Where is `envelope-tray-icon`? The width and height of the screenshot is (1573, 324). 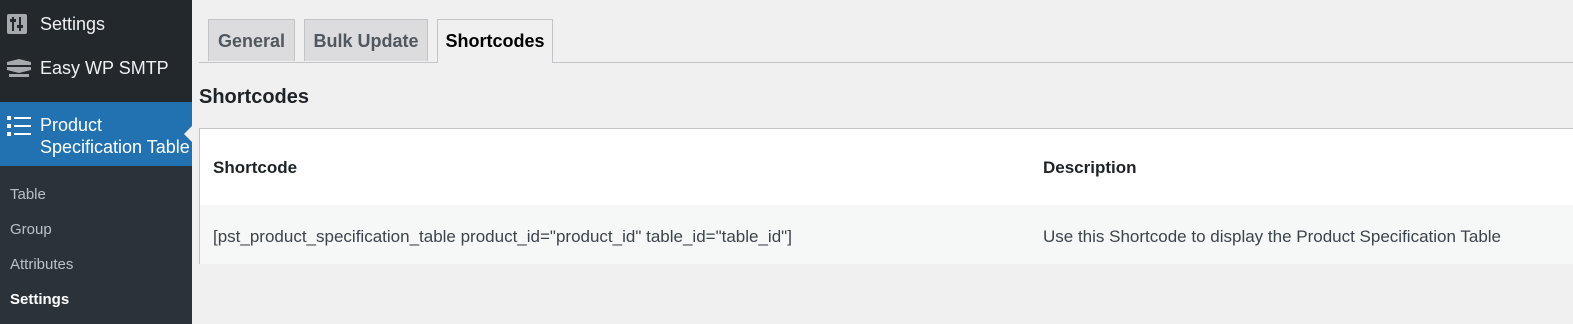 envelope-tray-icon is located at coordinates (18, 69).